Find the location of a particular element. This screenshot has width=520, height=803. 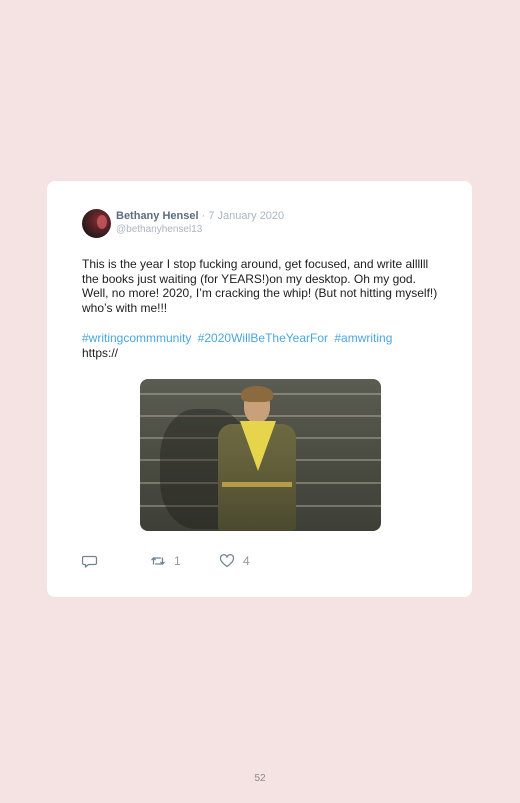

retweet-count: 1 is located at coordinates (177, 561).